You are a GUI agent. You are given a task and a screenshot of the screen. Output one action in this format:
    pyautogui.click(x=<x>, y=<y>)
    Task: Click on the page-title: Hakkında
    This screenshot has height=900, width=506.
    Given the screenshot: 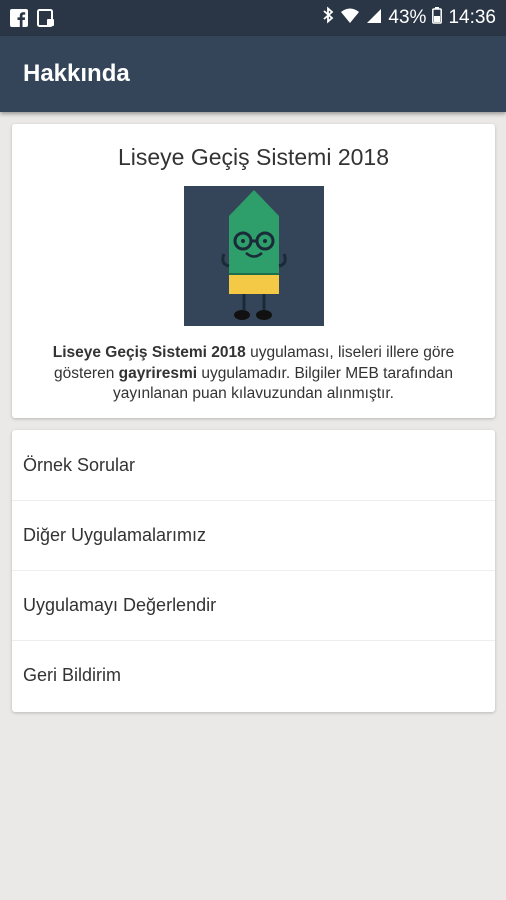 What is the action you would take?
    pyautogui.click(x=76, y=73)
    